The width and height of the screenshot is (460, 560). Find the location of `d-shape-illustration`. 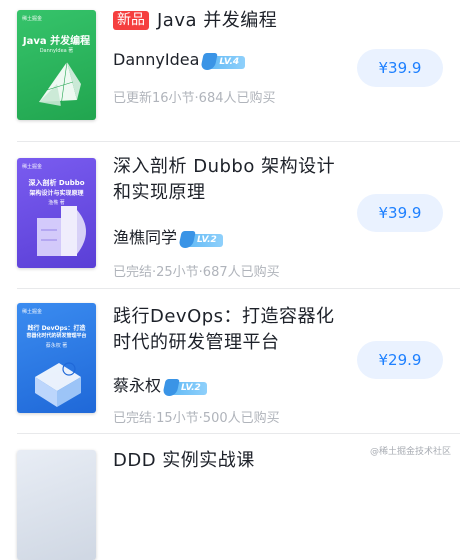

d-shape-illustration is located at coordinates (61, 231).